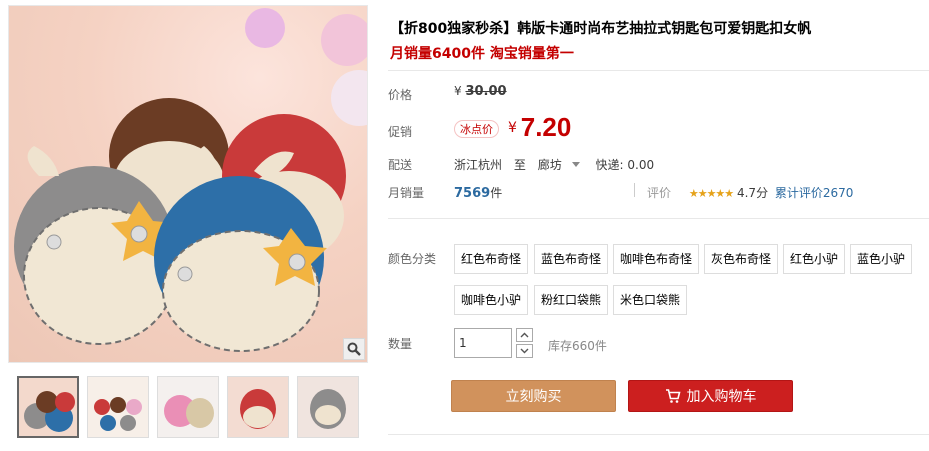  Describe the element at coordinates (721, 397) in the screenshot. I see `add-to-cart-label: 加入购物车` at that location.